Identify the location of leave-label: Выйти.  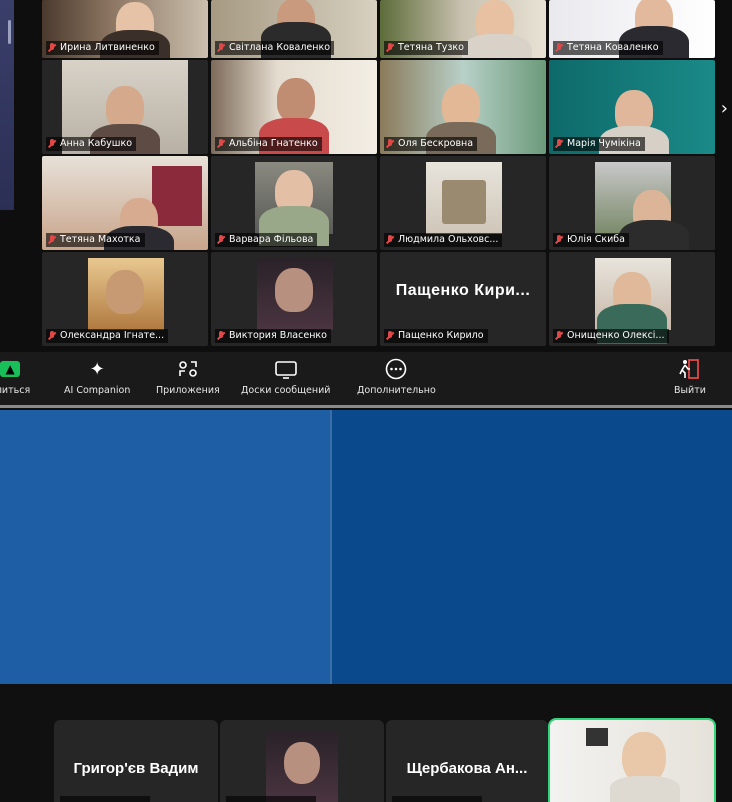
(690, 390).